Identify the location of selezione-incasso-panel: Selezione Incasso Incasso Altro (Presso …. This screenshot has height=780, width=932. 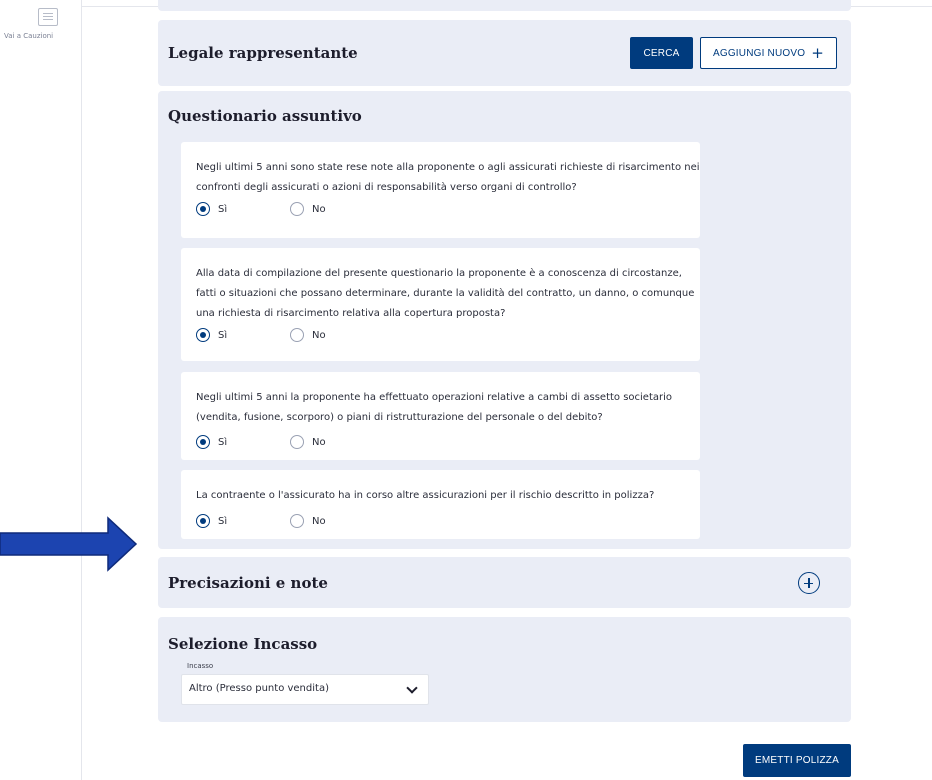
(504, 669).